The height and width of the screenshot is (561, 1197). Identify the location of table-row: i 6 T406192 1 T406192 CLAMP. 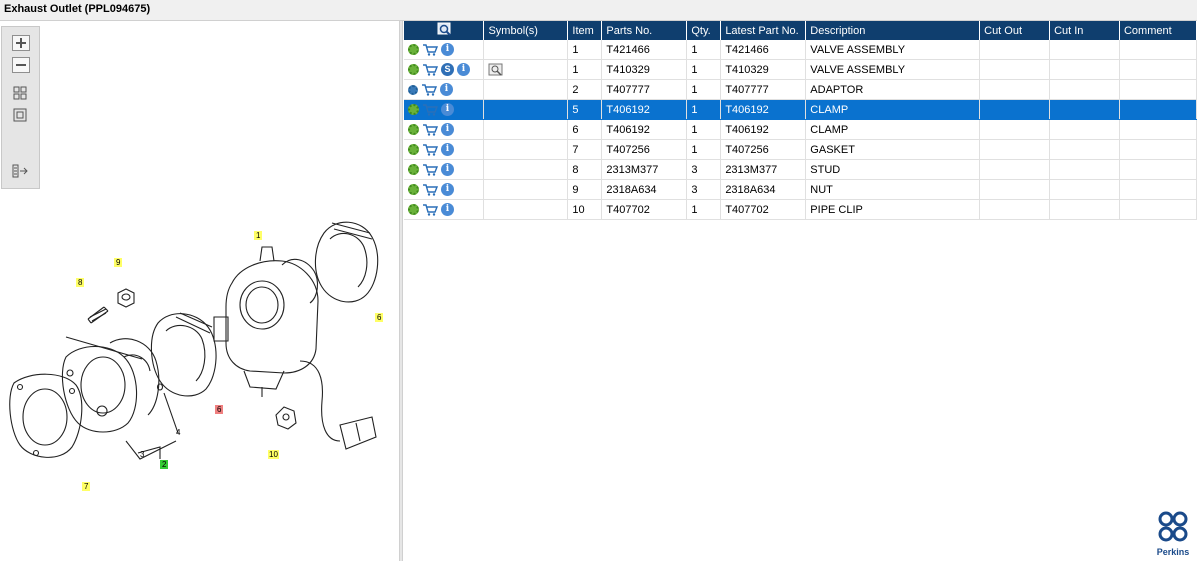
(800, 129).